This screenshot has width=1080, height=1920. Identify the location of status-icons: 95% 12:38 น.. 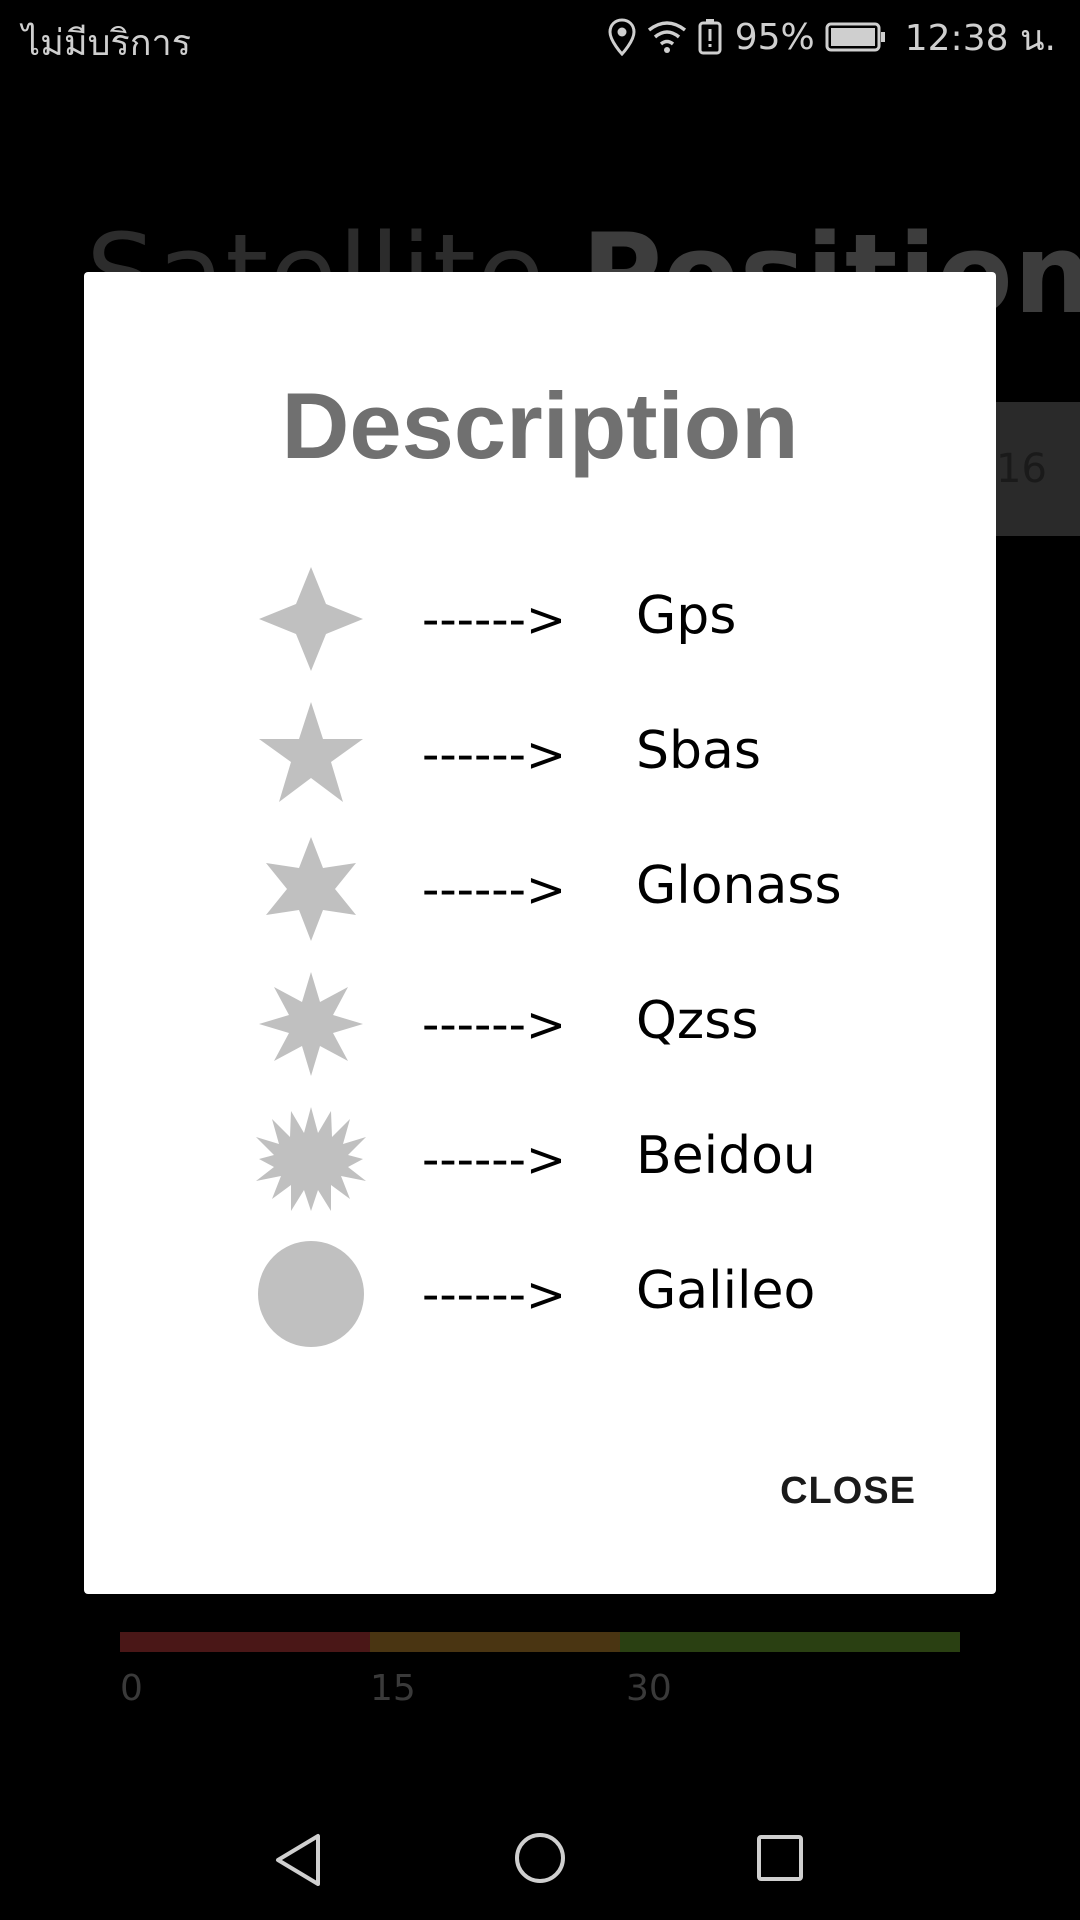
(831, 37).